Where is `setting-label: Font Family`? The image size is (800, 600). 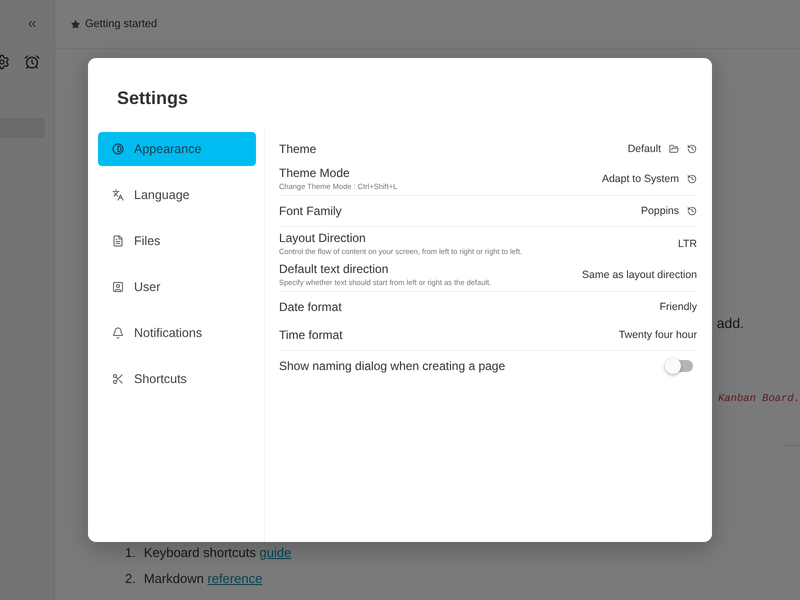 setting-label: Font Family is located at coordinates (310, 211).